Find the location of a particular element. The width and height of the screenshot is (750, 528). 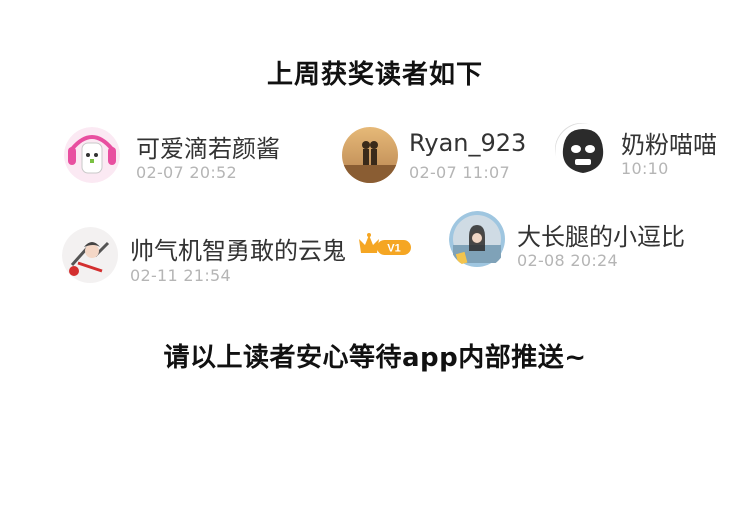

winner-name: 大长腿的小逗比 is located at coordinates (601, 237).